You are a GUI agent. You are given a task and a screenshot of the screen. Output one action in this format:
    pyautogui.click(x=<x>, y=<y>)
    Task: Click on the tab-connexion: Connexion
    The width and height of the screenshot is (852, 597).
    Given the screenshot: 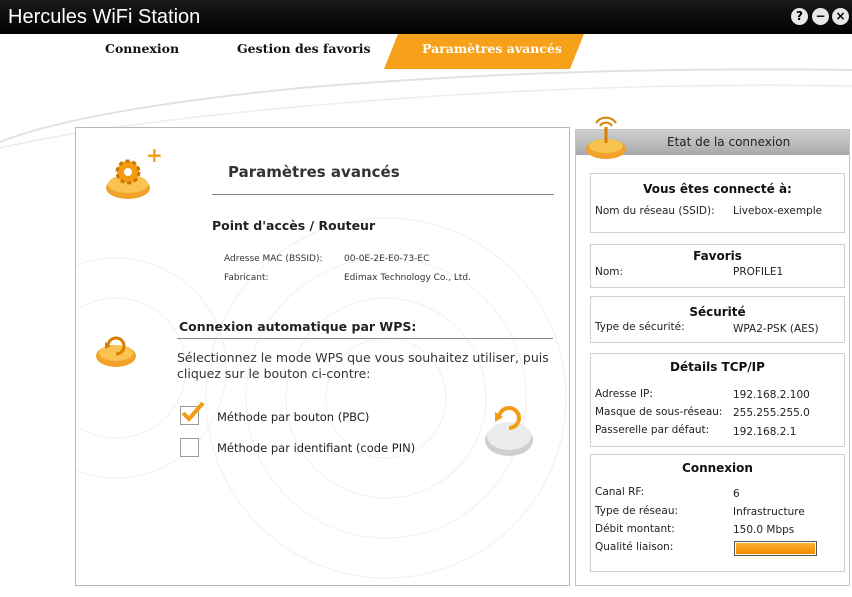 What is the action you would take?
    pyautogui.click(x=142, y=48)
    